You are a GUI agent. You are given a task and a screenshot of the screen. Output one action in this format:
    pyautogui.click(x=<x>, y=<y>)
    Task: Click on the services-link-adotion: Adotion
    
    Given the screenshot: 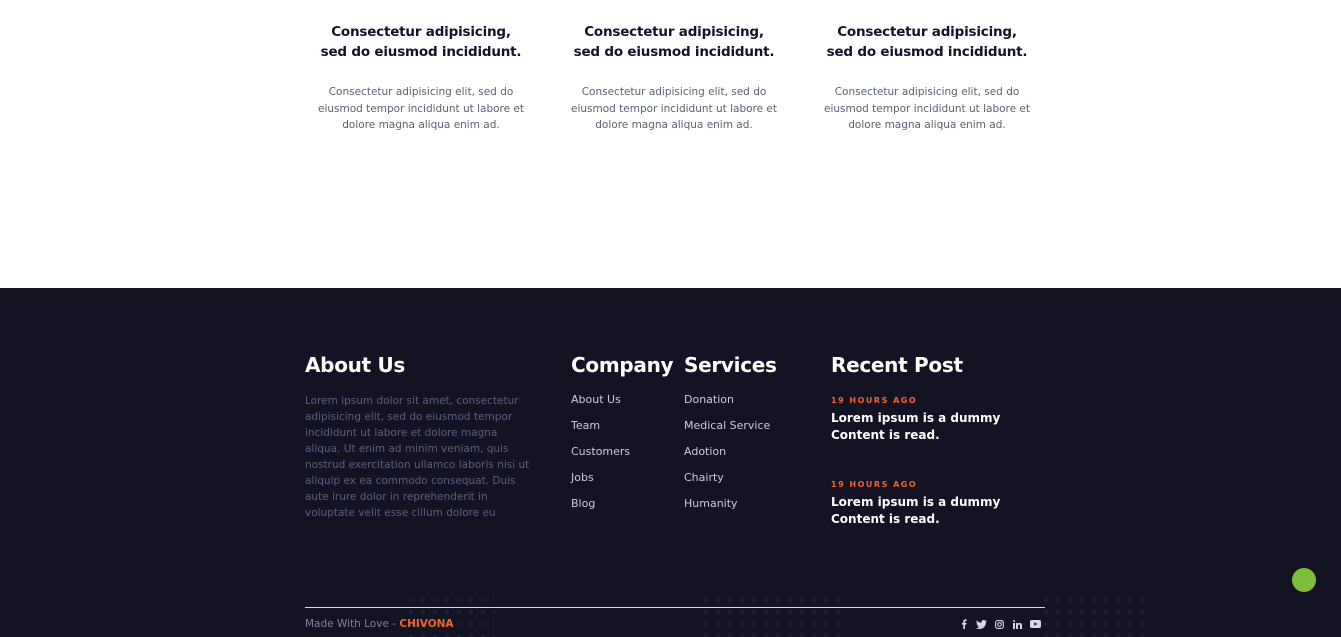 What is the action you would take?
    pyautogui.click(x=727, y=457)
    